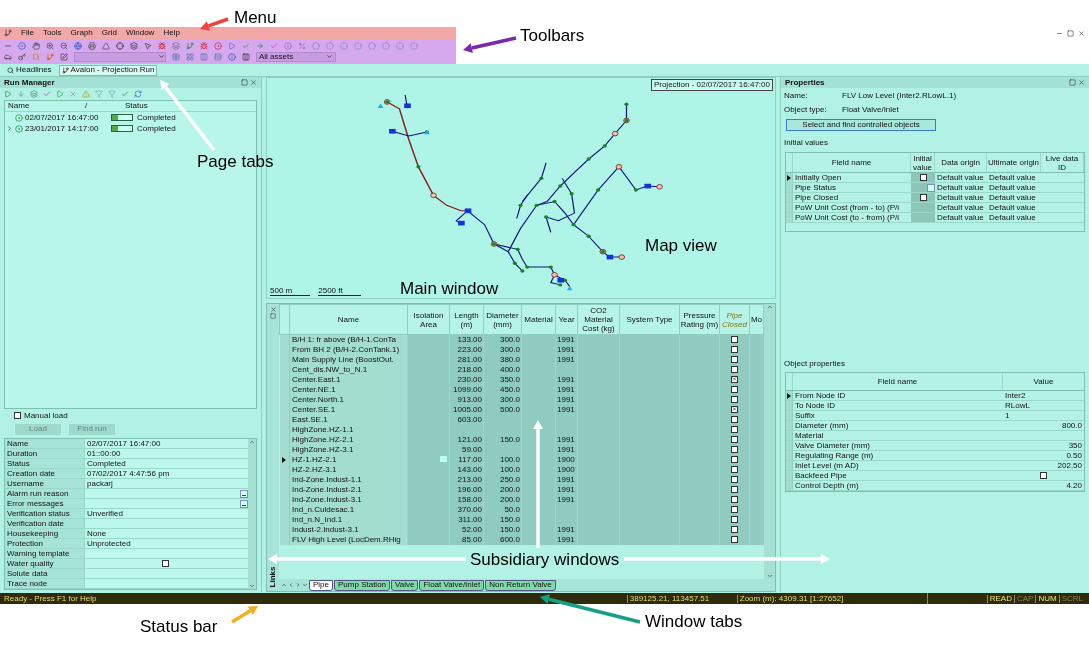  Describe the element at coordinates (138, 94) in the screenshot. I see `refresh-icon` at that location.